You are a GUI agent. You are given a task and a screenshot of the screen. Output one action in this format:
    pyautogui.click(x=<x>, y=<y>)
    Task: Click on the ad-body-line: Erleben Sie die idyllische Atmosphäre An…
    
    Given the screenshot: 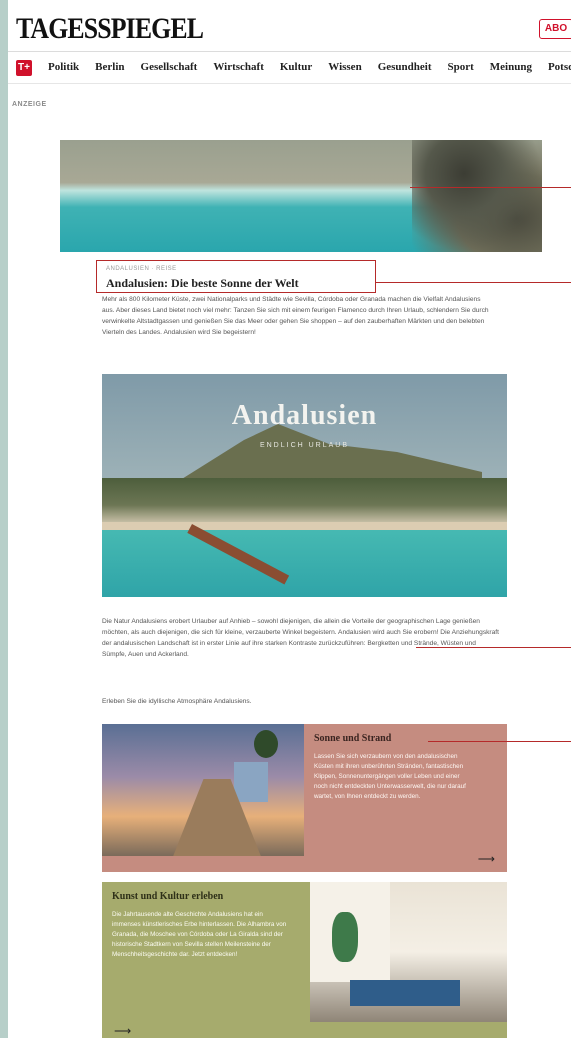 What is the action you would take?
    pyautogui.click(x=177, y=701)
    